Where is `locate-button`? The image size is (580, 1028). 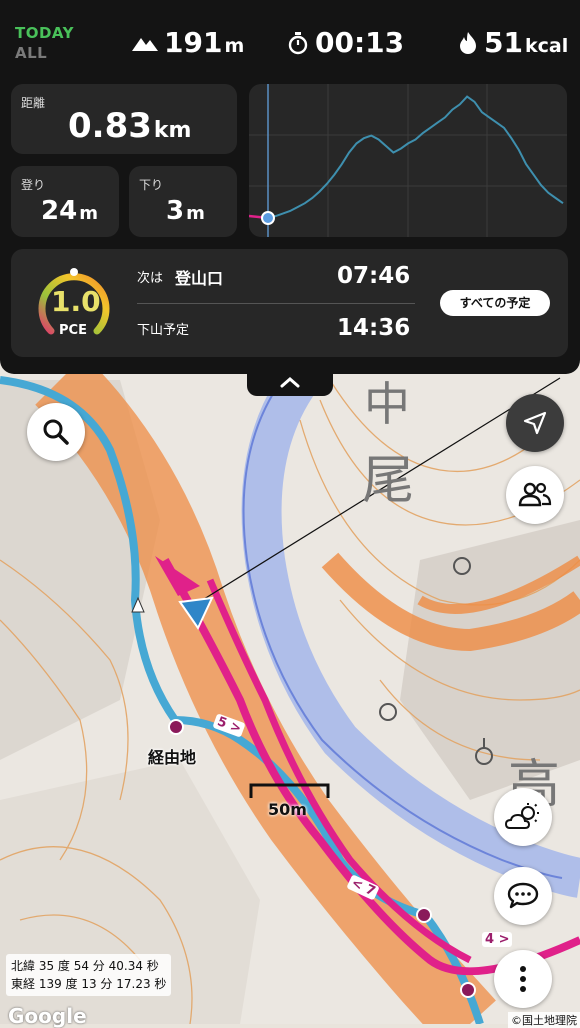
locate-button is located at coordinates (535, 423).